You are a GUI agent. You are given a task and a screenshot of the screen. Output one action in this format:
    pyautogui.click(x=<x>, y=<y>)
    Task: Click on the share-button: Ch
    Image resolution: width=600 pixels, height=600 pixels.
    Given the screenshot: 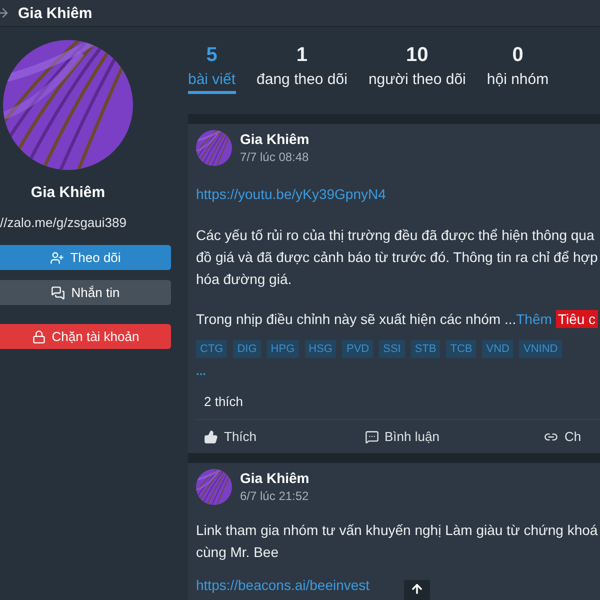 What is the action you would take?
    pyautogui.click(x=563, y=436)
    